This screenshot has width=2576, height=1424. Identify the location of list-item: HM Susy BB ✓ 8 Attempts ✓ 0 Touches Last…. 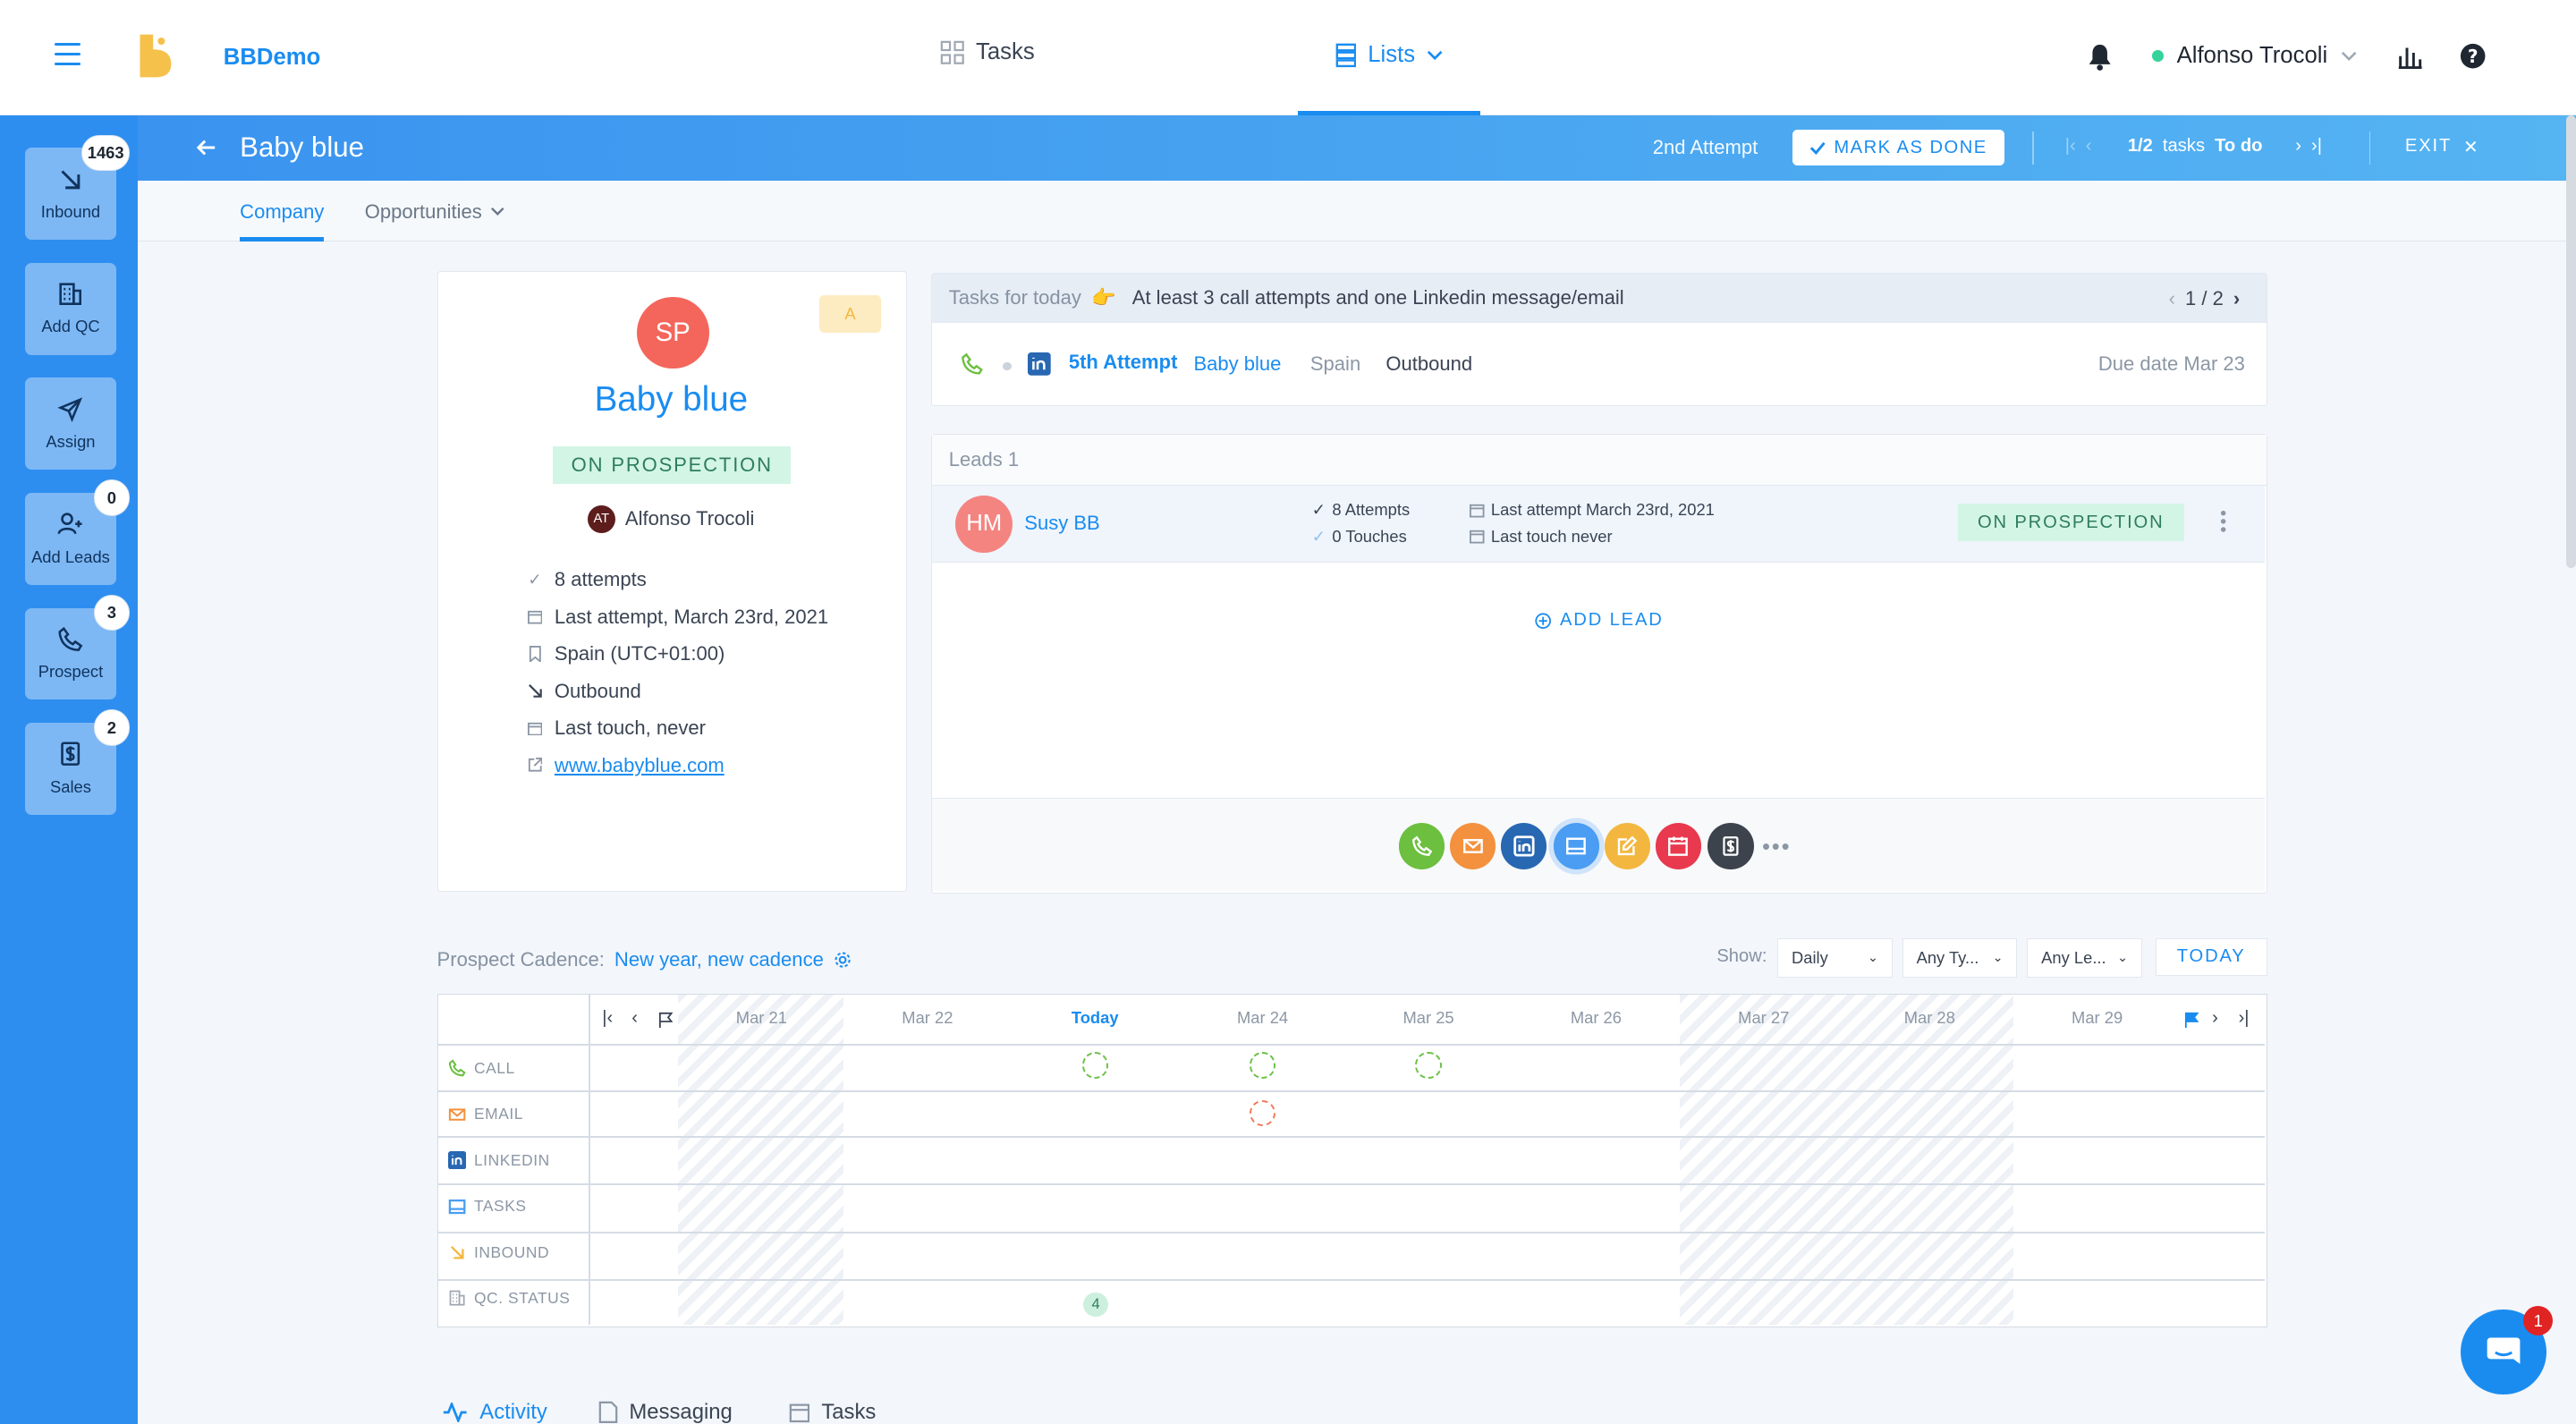
(1598, 524).